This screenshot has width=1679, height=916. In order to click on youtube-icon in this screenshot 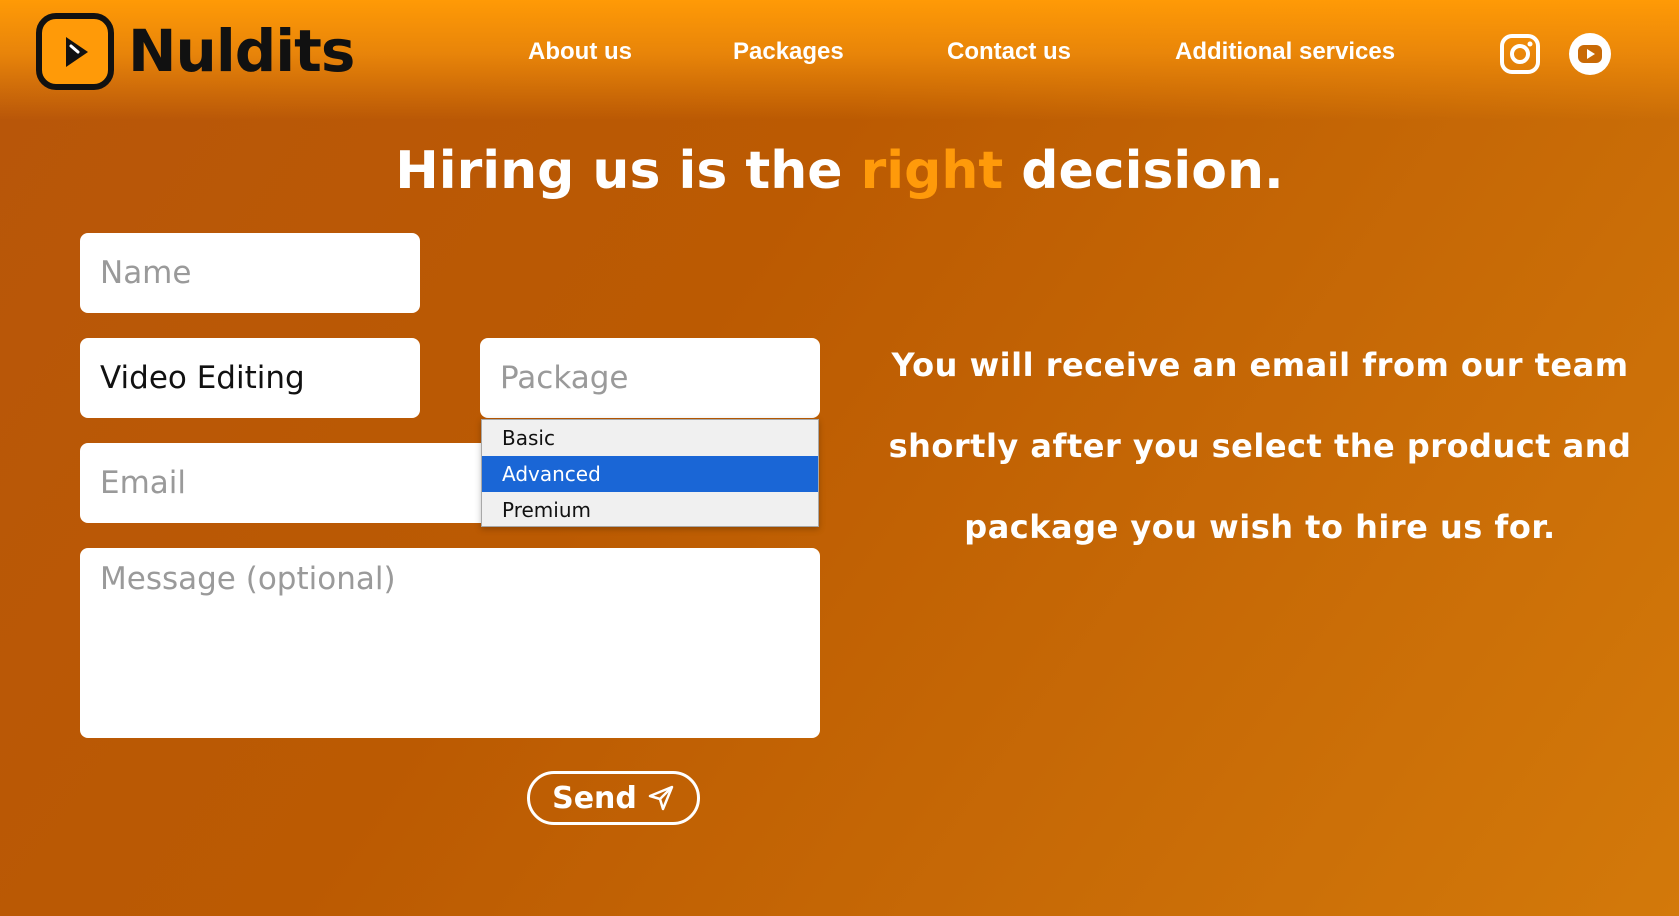, I will do `click(1590, 54)`.